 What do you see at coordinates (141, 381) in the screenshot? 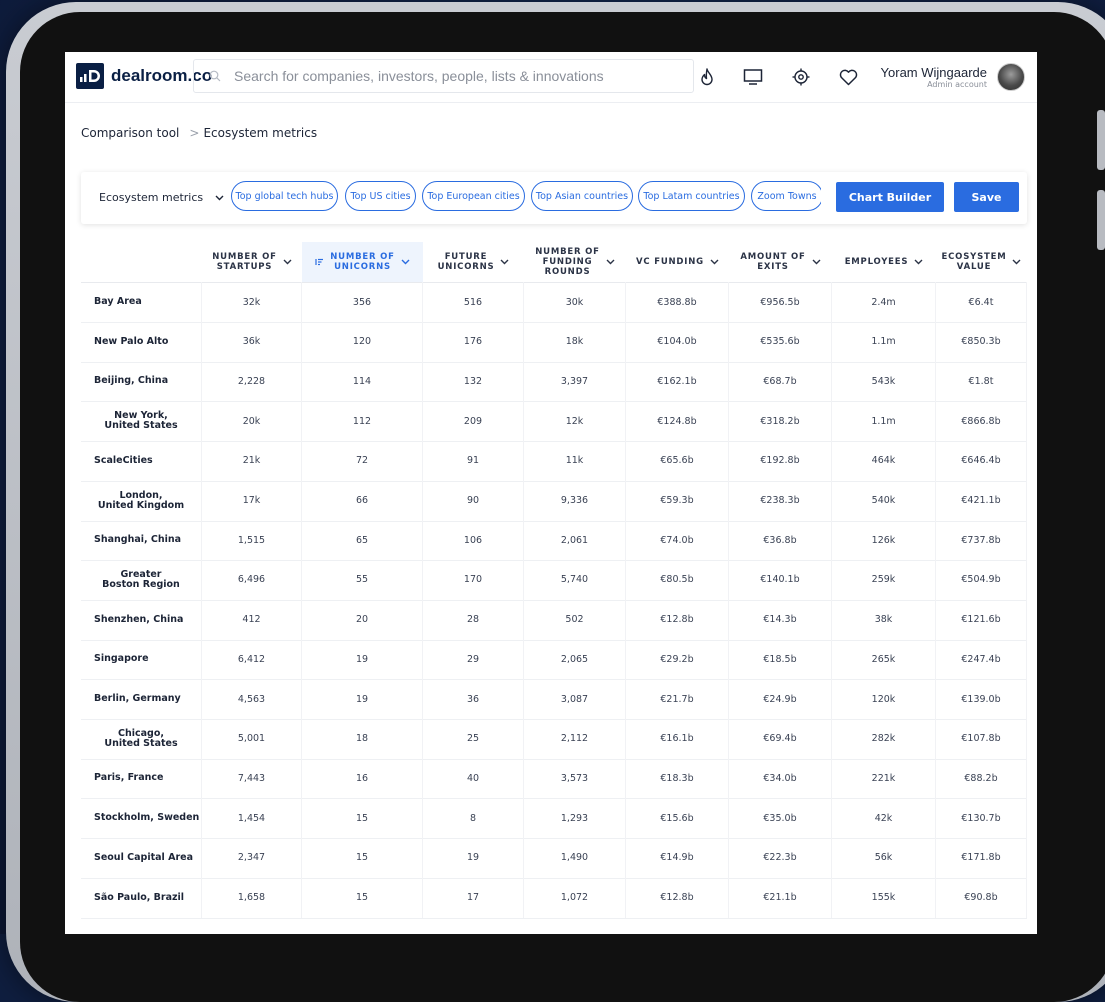
I see `ecosystem-name: Beijing, China` at bounding box center [141, 381].